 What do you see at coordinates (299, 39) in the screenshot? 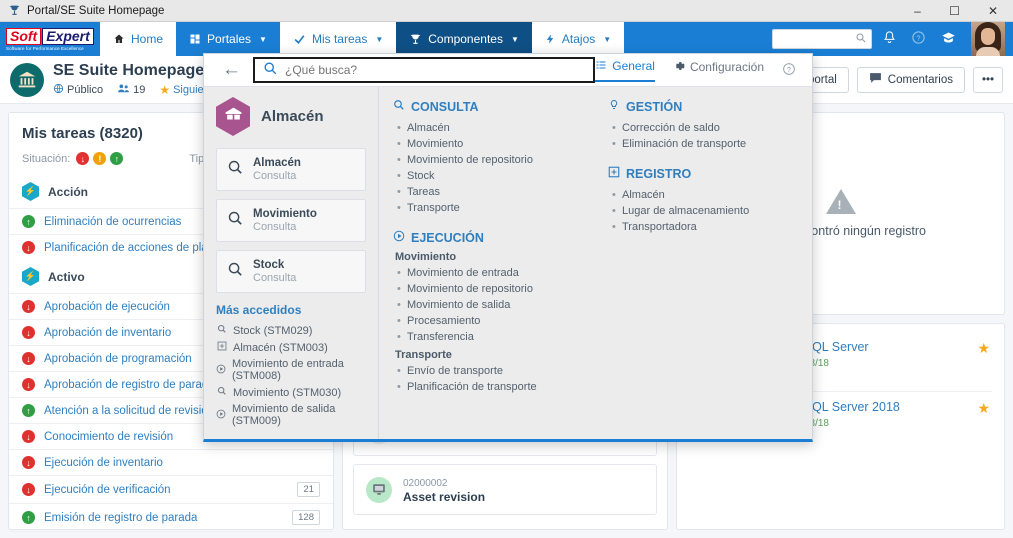
I see `check-icon` at bounding box center [299, 39].